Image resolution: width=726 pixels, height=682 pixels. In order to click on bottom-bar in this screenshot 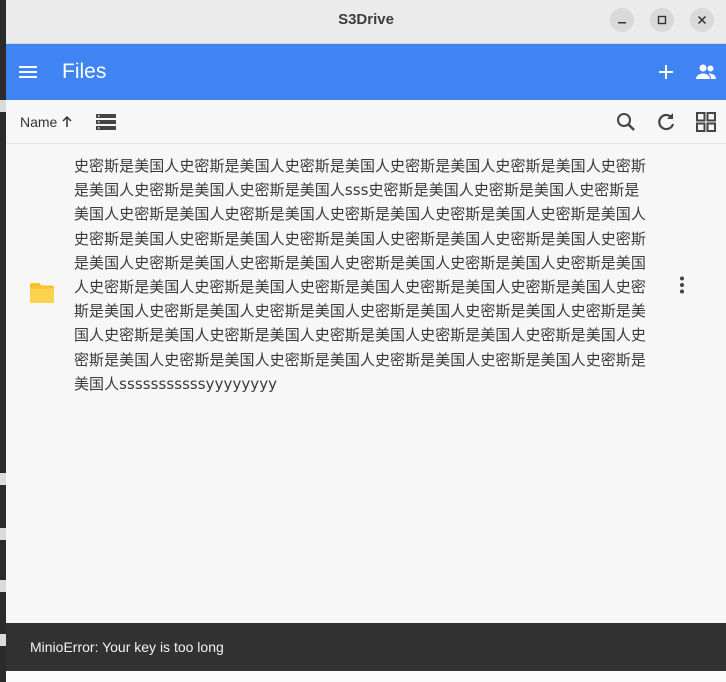, I will do `click(366, 676)`.